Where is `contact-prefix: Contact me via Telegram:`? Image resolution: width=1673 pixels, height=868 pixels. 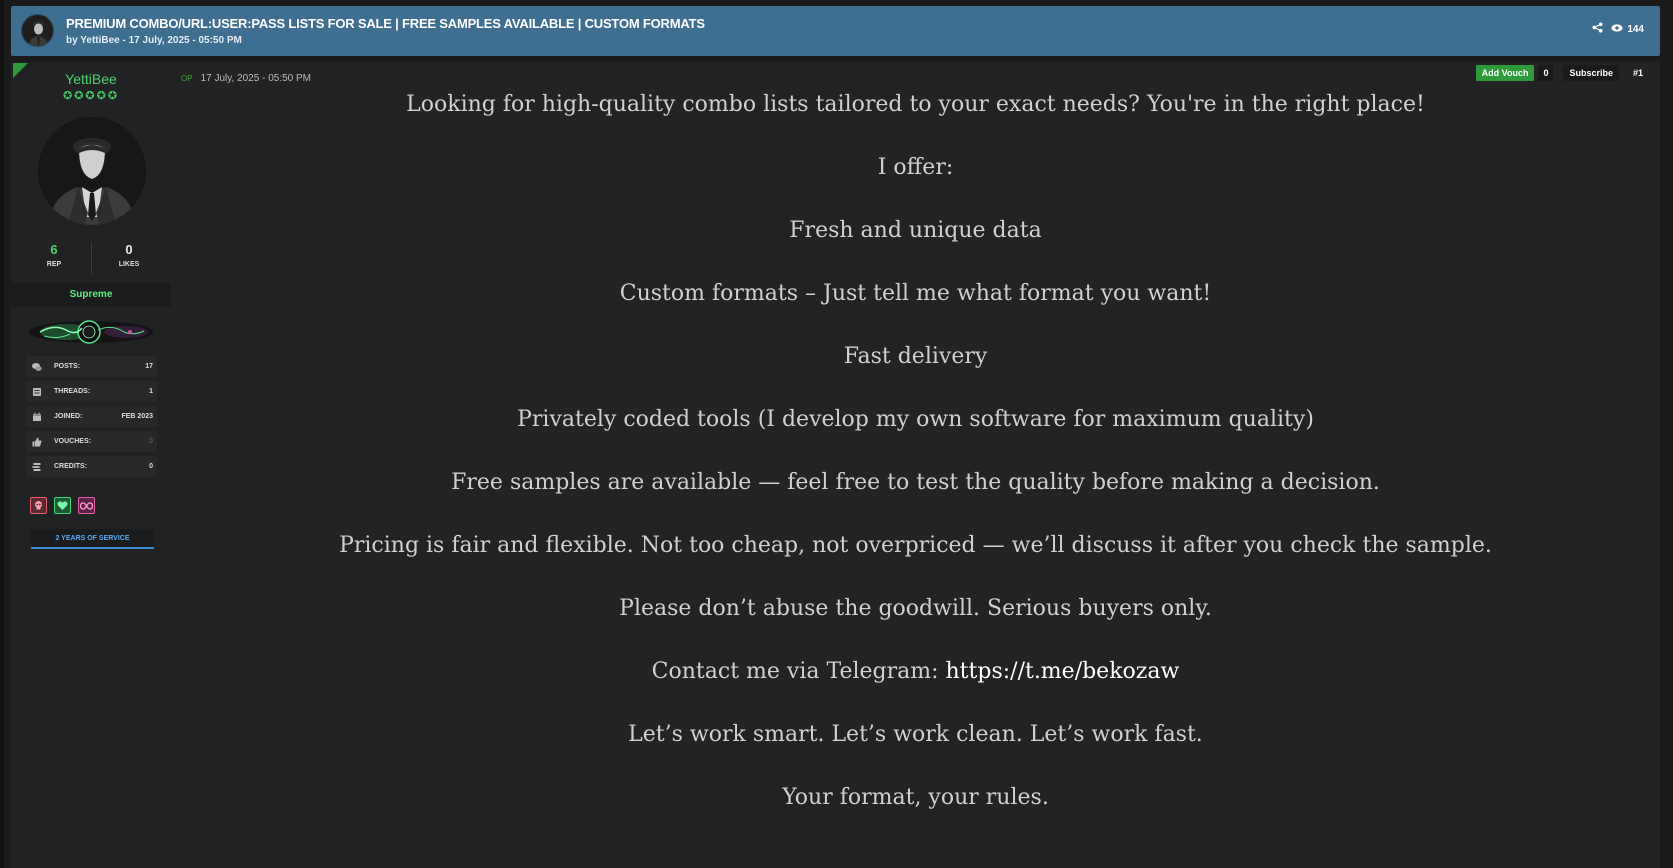 contact-prefix: Contact me via Telegram: is located at coordinates (798, 671).